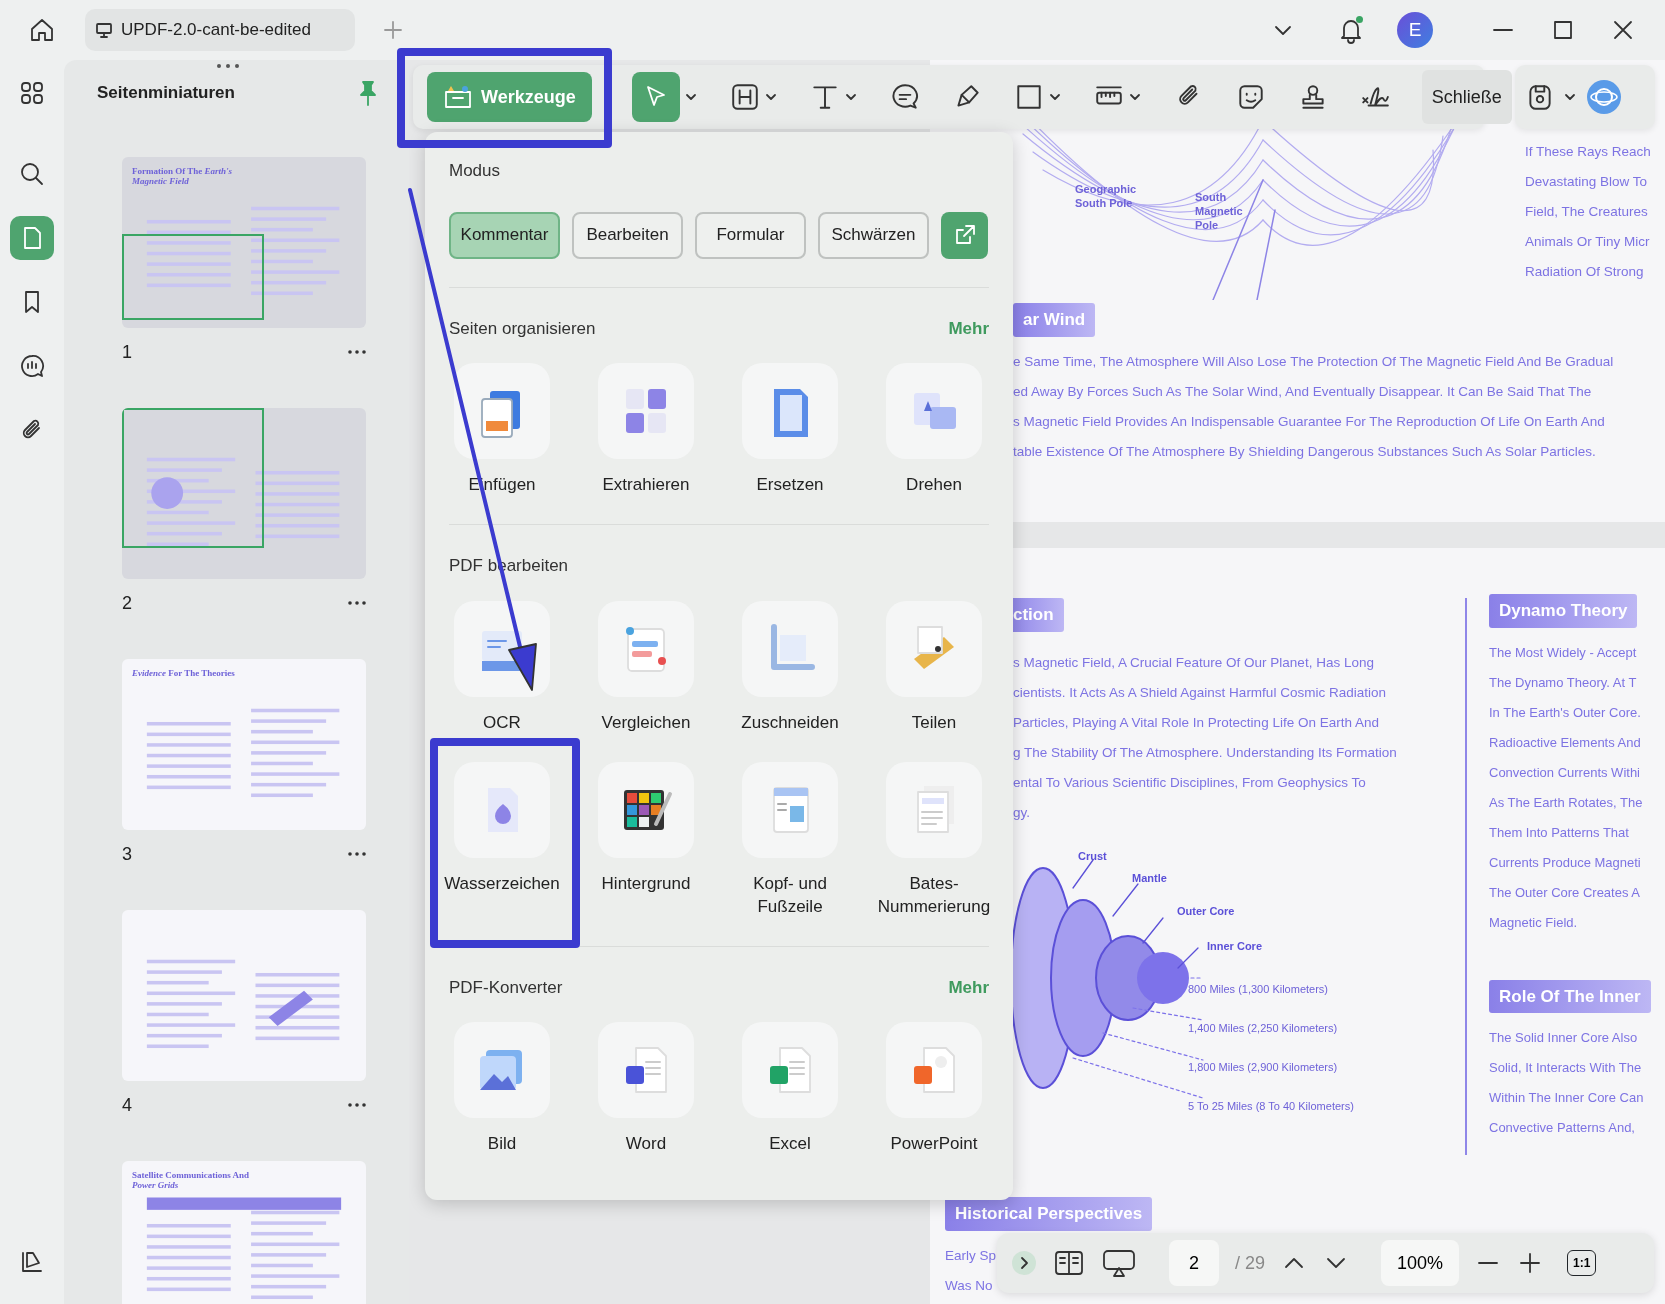 This screenshot has height=1304, width=1665. Describe the element at coordinates (1565, 862) in the screenshot. I see `text-line: Currents Produce Magneti` at that location.